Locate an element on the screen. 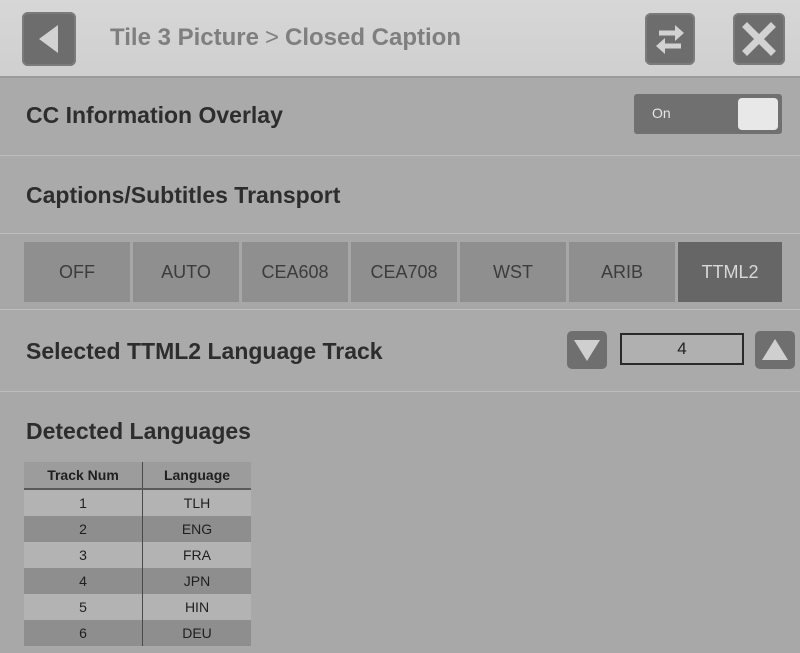 Image resolution: width=800 pixels, height=653 pixels. swap-arrows-icon is located at coordinates (670, 39).